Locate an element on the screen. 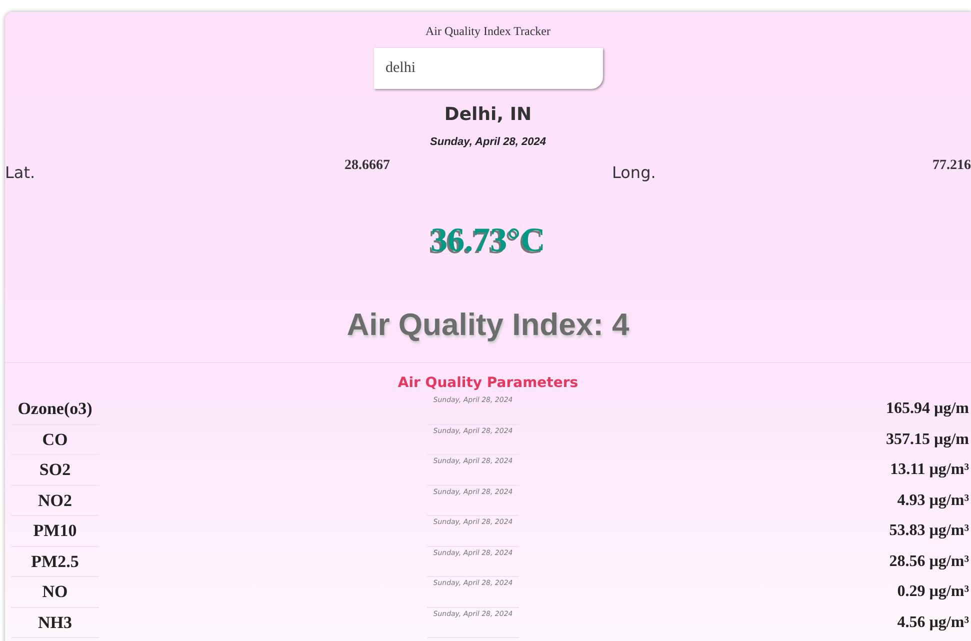 This screenshot has width=971, height=641. longitude-label: Long. is located at coordinates (634, 173).